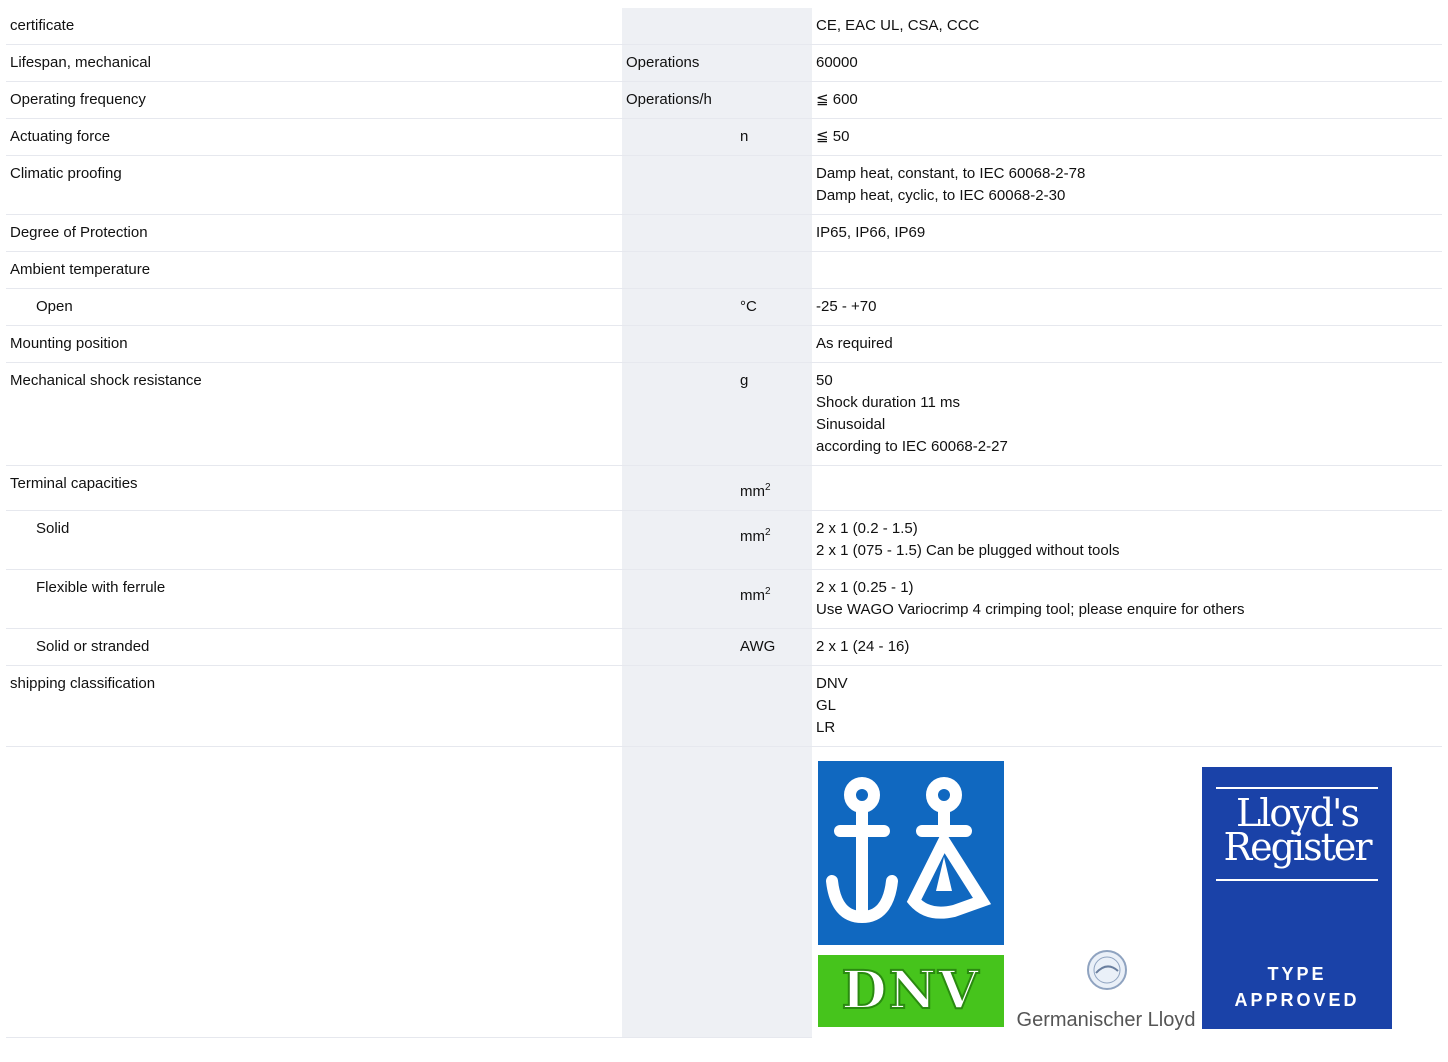  I want to click on spec-value: 2 x 1 (24 - 16), so click(1127, 647).